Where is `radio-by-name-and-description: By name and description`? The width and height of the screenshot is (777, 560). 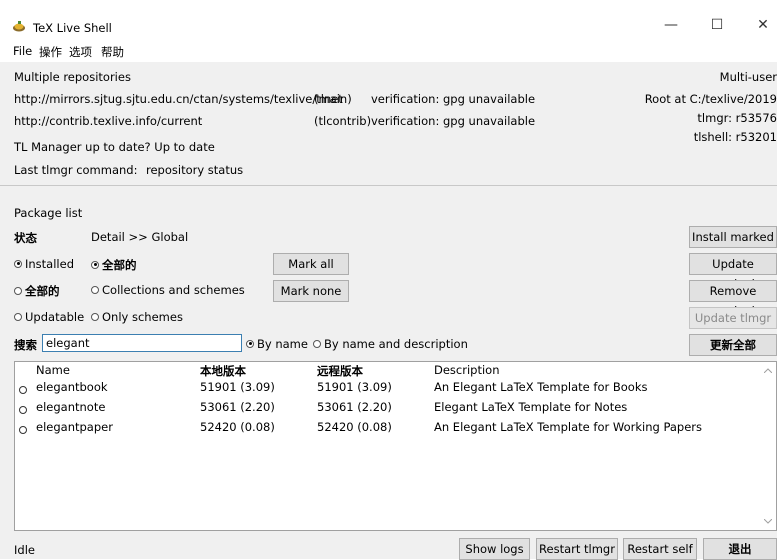 radio-by-name-and-description: By name and description is located at coordinates (390, 344).